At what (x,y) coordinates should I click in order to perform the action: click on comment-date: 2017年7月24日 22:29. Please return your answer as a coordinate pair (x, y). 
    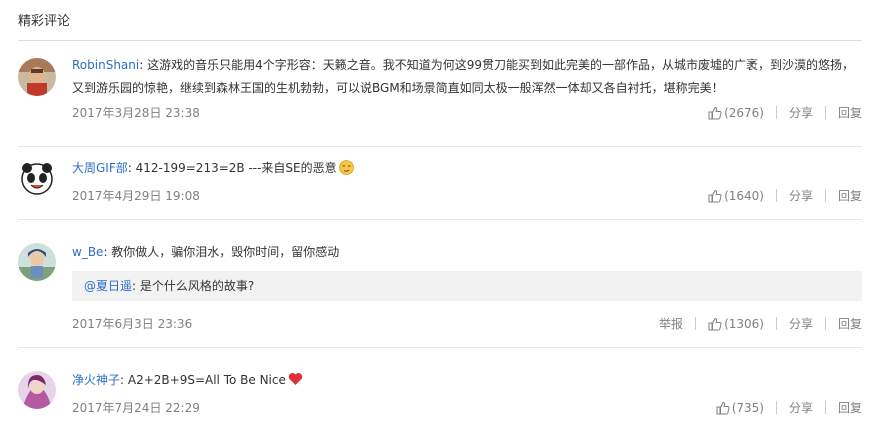
    Looking at the image, I should click on (136, 408).